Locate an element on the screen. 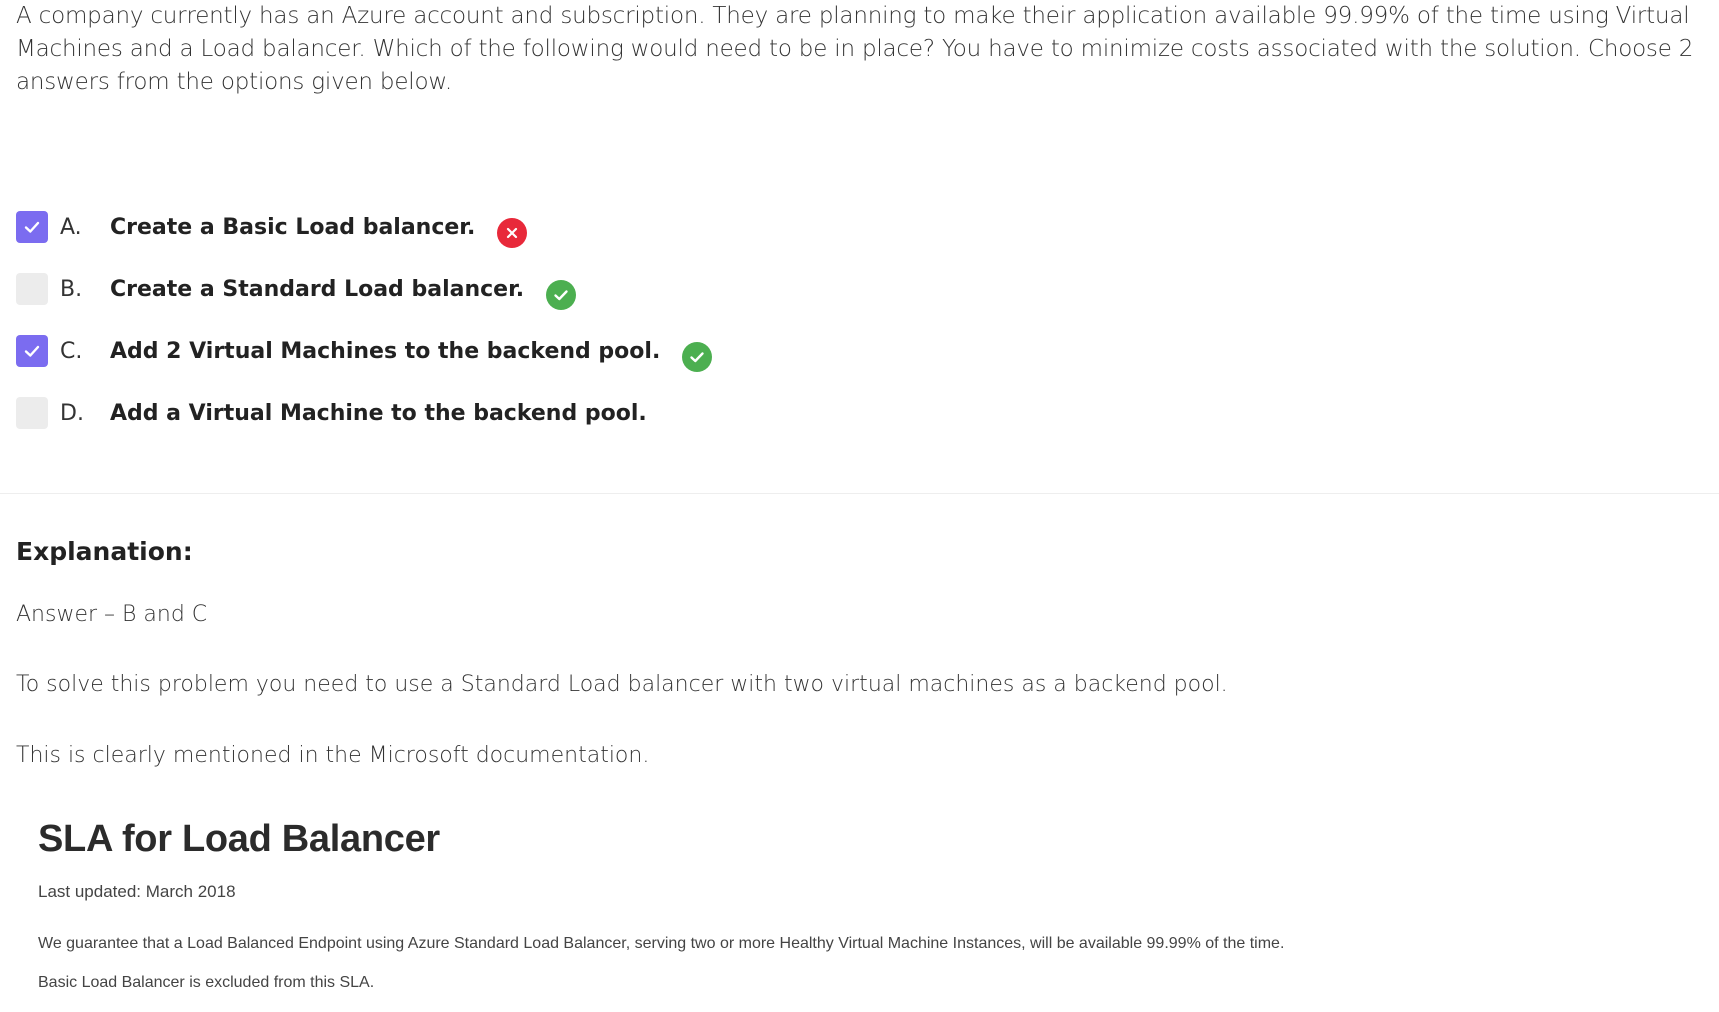 The width and height of the screenshot is (1719, 1012). doc-last-updated: Last updated: March 2018 is located at coordinates (137, 891).